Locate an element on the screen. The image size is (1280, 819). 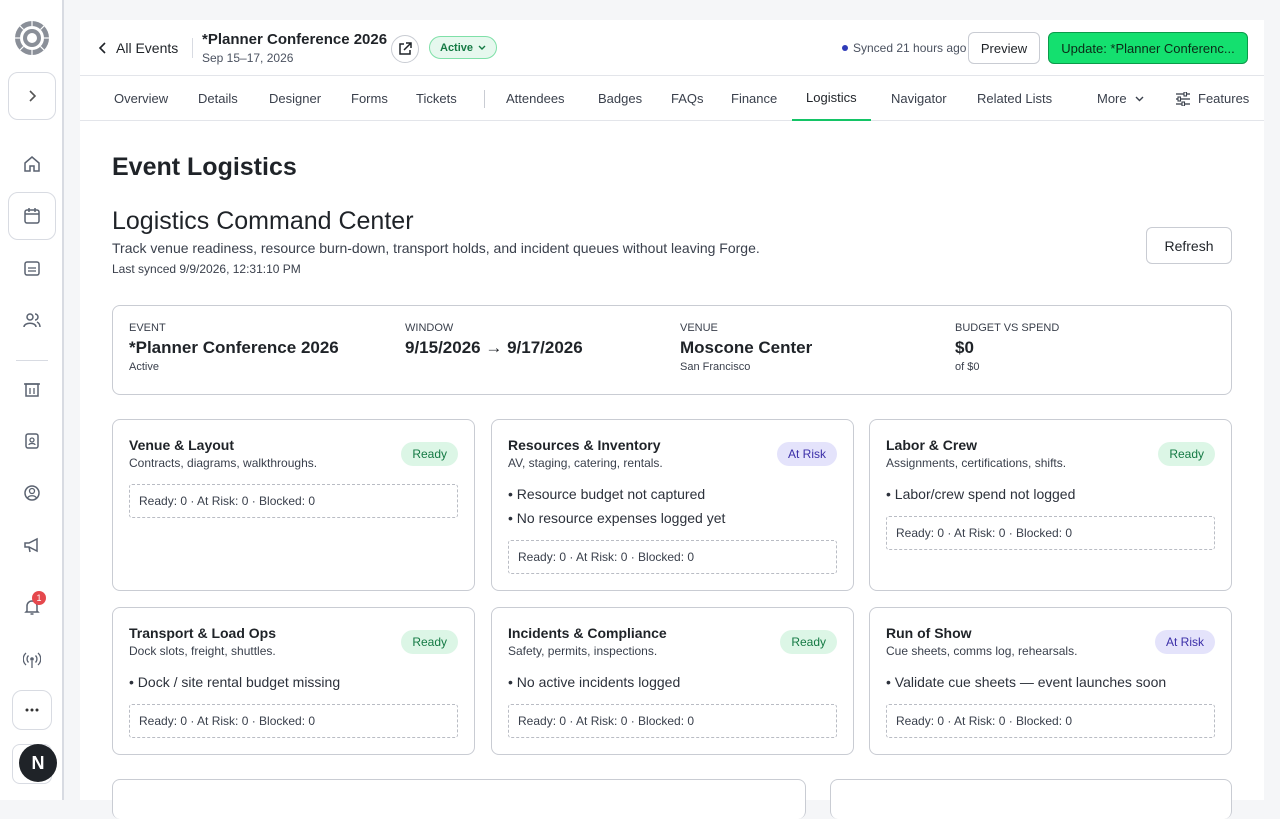
tab-faqs: FAQs is located at coordinates (687, 98).